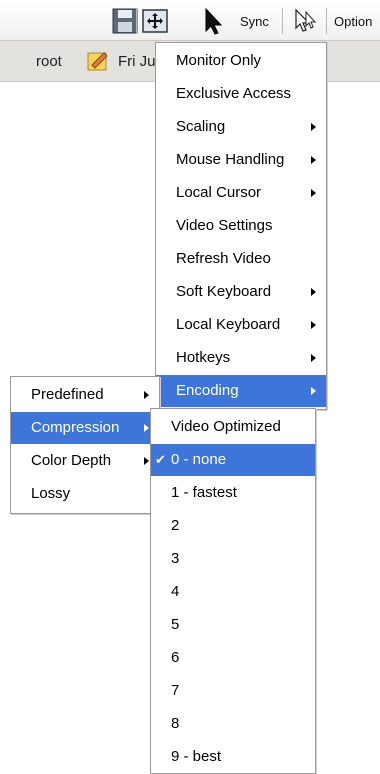 The image size is (380, 774). What do you see at coordinates (241, 127) in the screenshot?
I see `menu-item-scaling: Scaling` at bounding box center [241, 127].